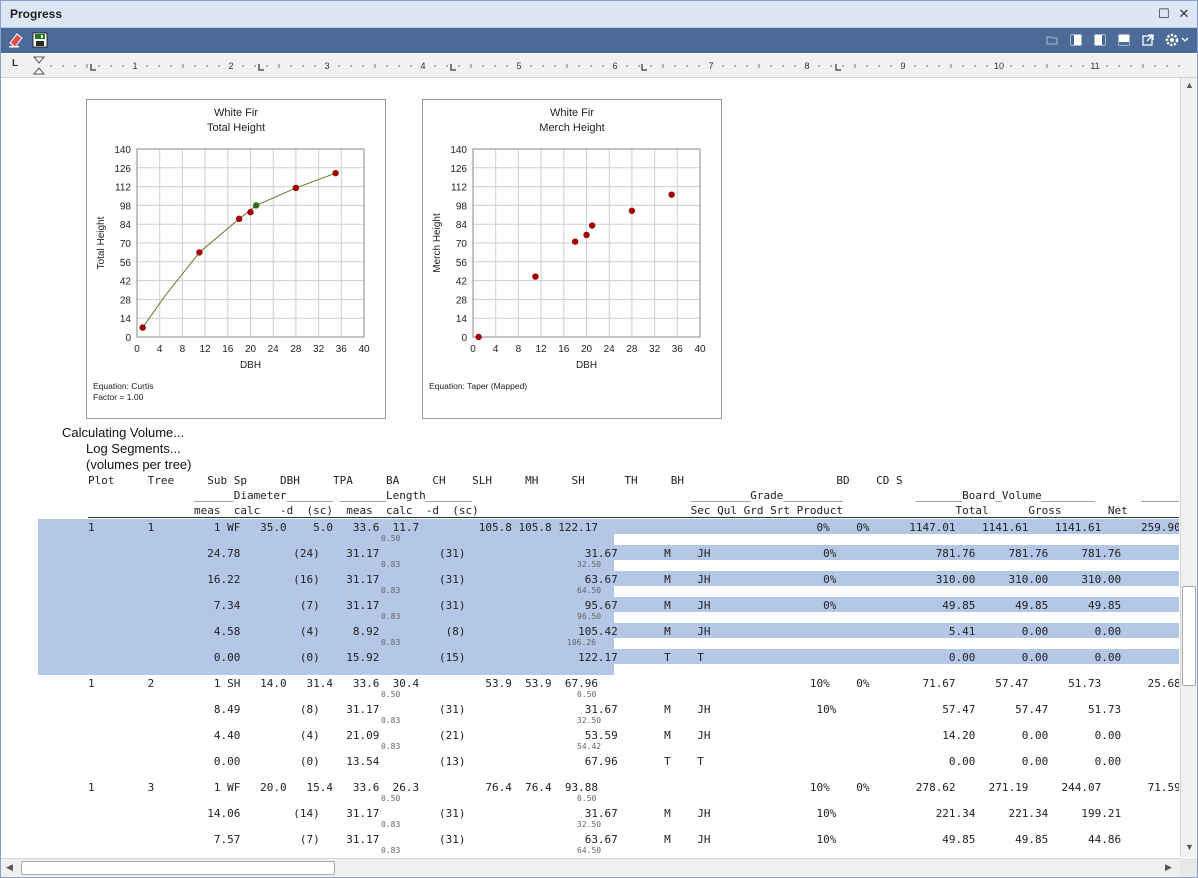 Image resolution: width=1198 pixels, height=878 pixels. I want to click on y-tick-label: 112, so click(459, 188).